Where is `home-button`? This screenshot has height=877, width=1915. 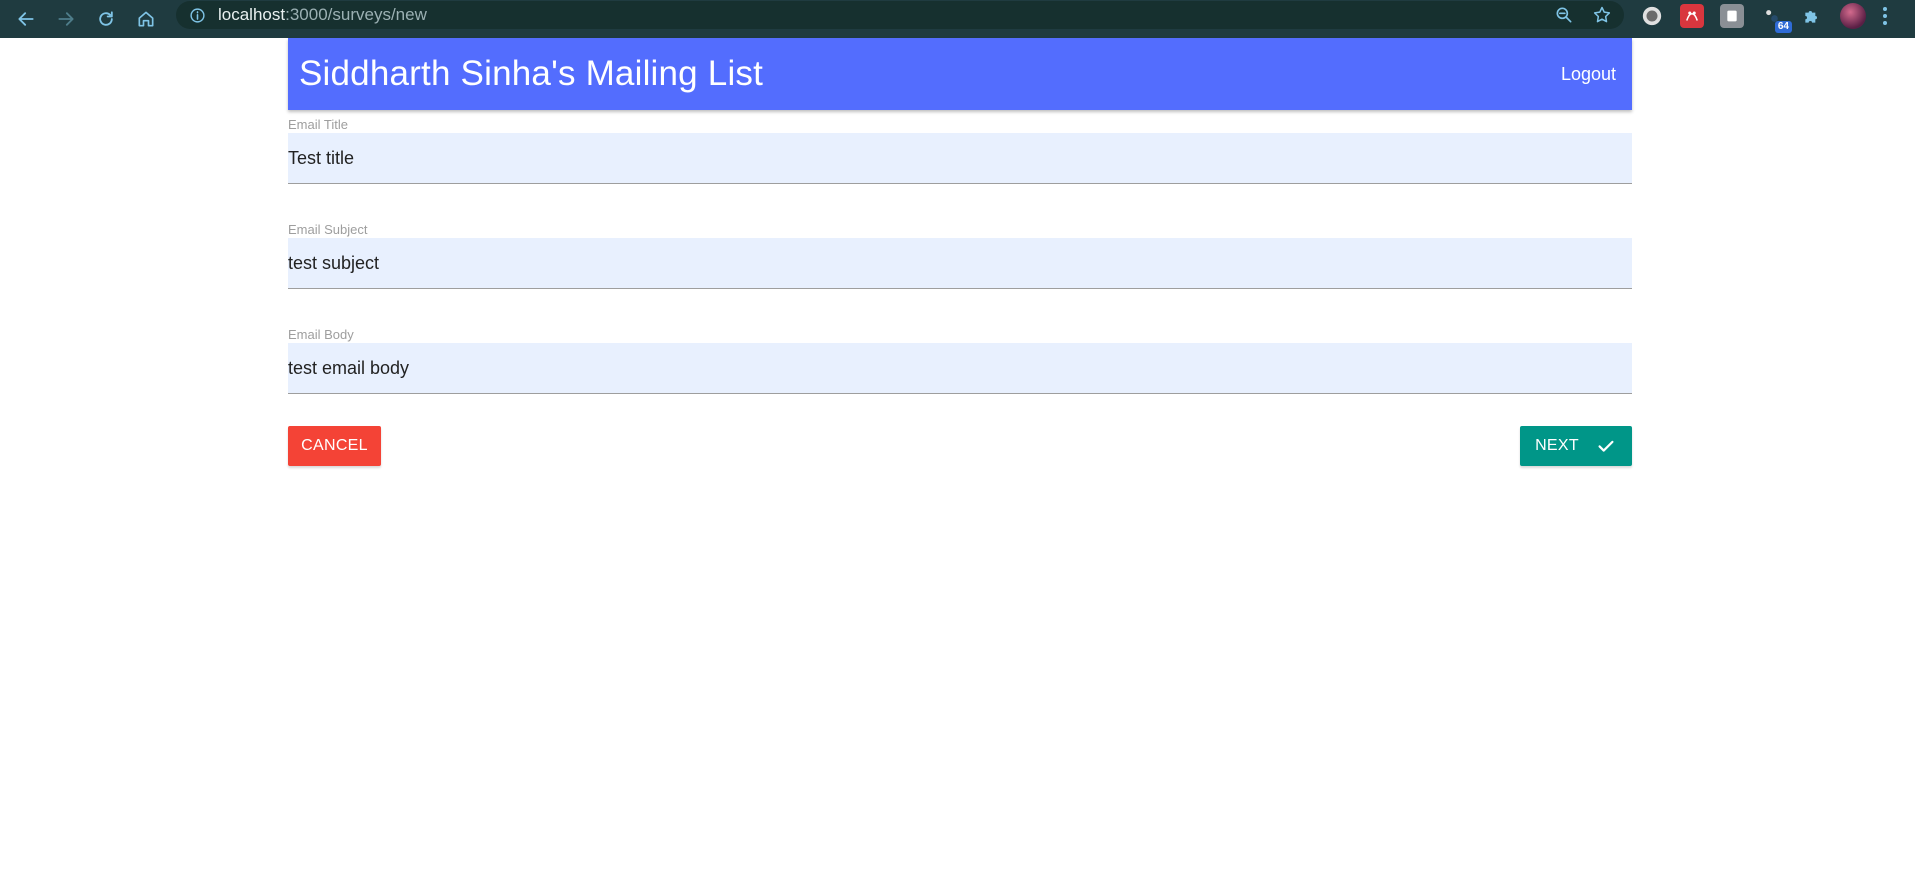
home-button is located at coordinates (146, 19).